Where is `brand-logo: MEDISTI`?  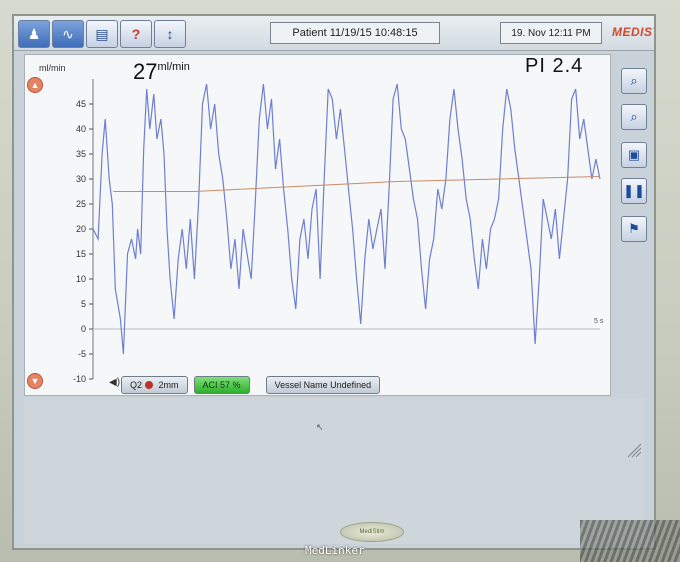
brand-logo: MEDISTI is located at coordinates (633, 32).